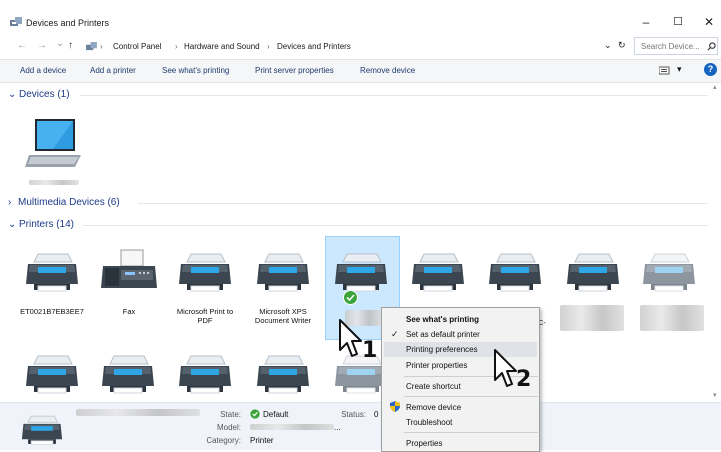 This screenshot has height=452, width=721. I want to click on vertical-scrollbar: ▴ ▾, so click(717, 242).